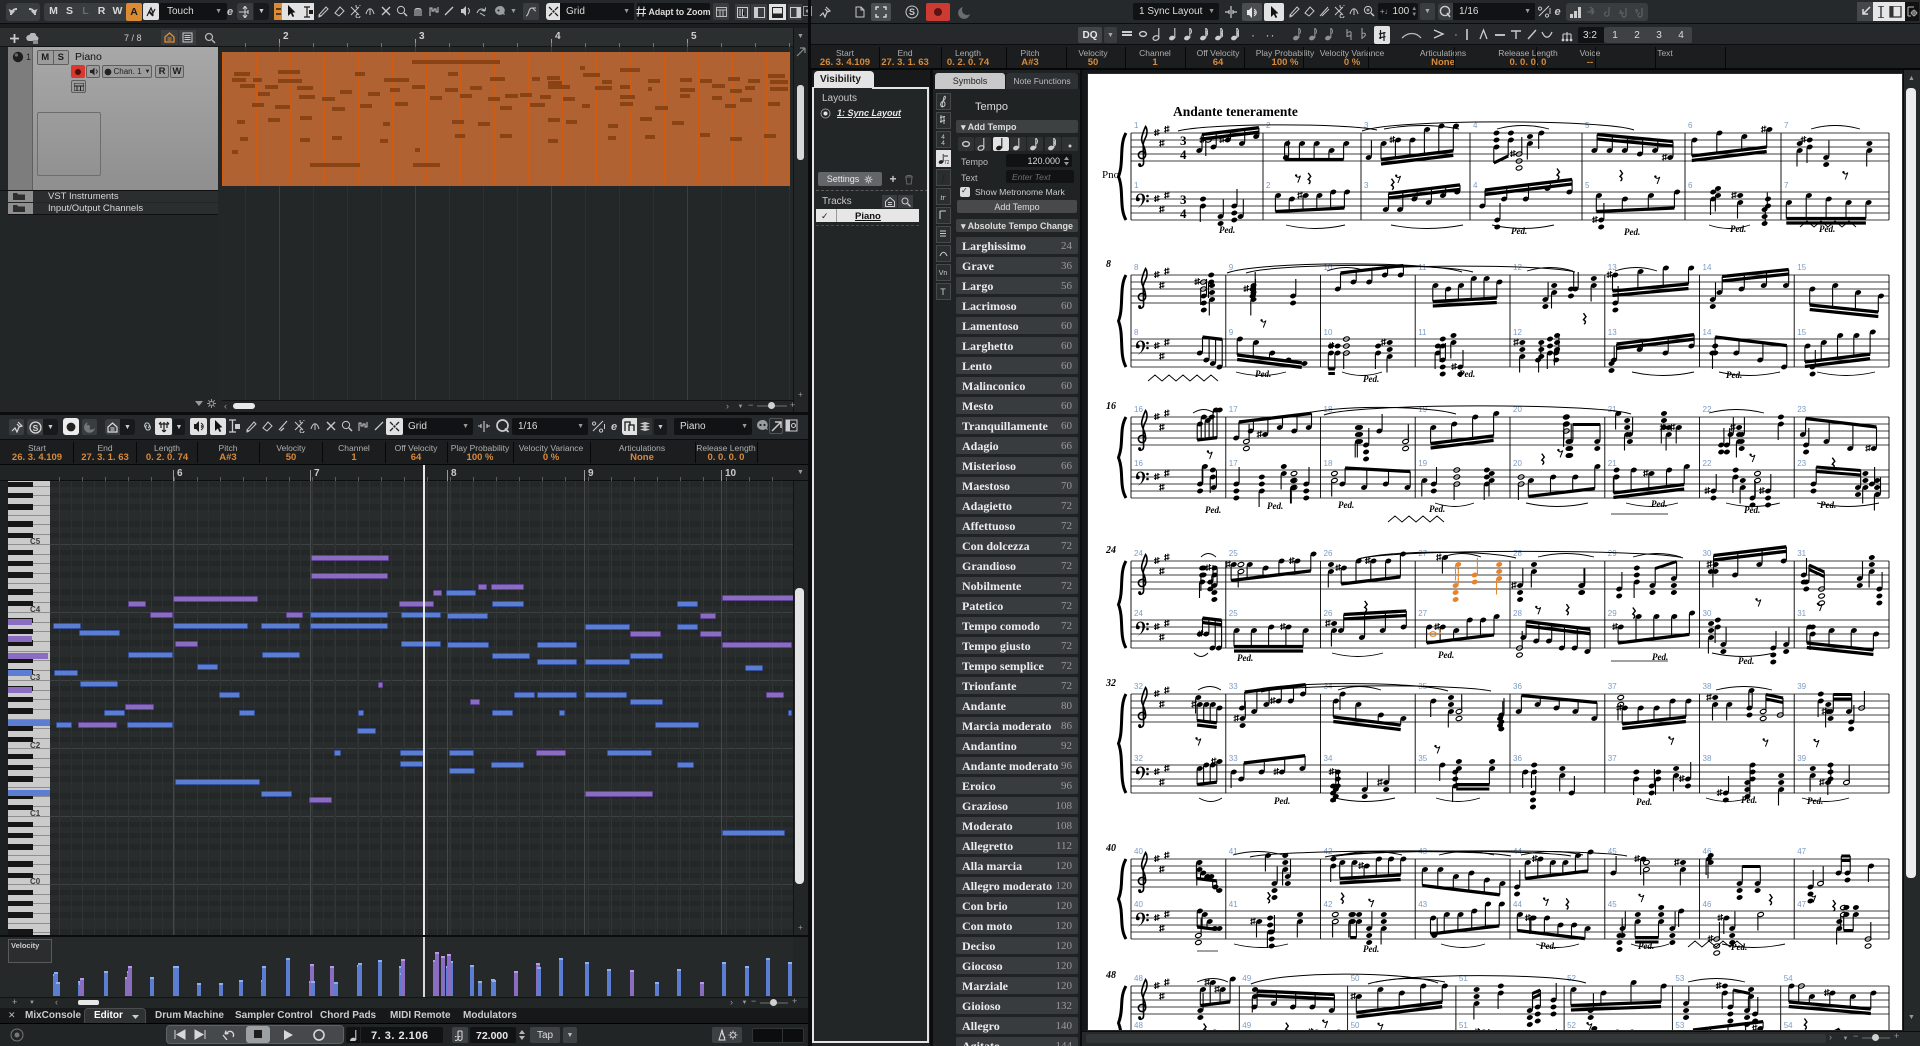  Describe the element at coordinates (1517, 463) in the screenshot. I see `svg-text: 20` at that location.